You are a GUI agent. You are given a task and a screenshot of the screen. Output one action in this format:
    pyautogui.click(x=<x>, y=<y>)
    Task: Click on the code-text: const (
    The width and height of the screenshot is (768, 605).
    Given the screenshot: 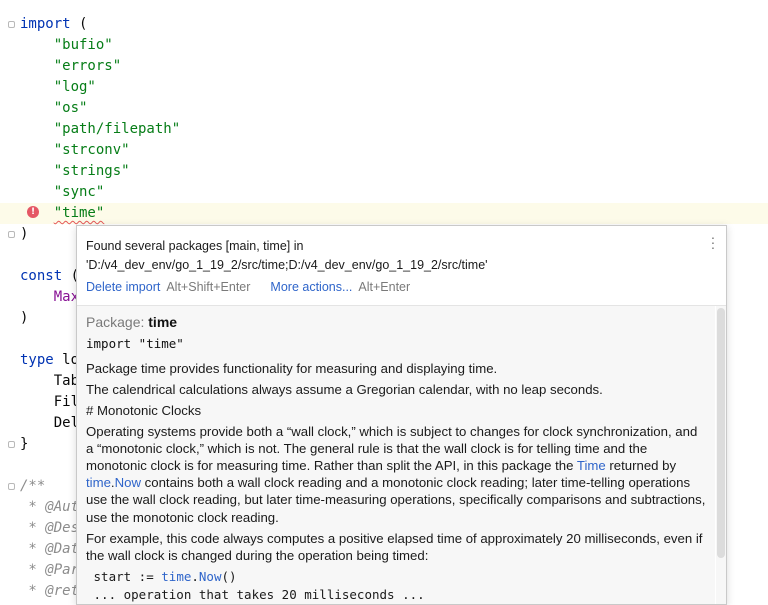 What is the action you would take?
    pyautogui.click(x=49, y=276)
    